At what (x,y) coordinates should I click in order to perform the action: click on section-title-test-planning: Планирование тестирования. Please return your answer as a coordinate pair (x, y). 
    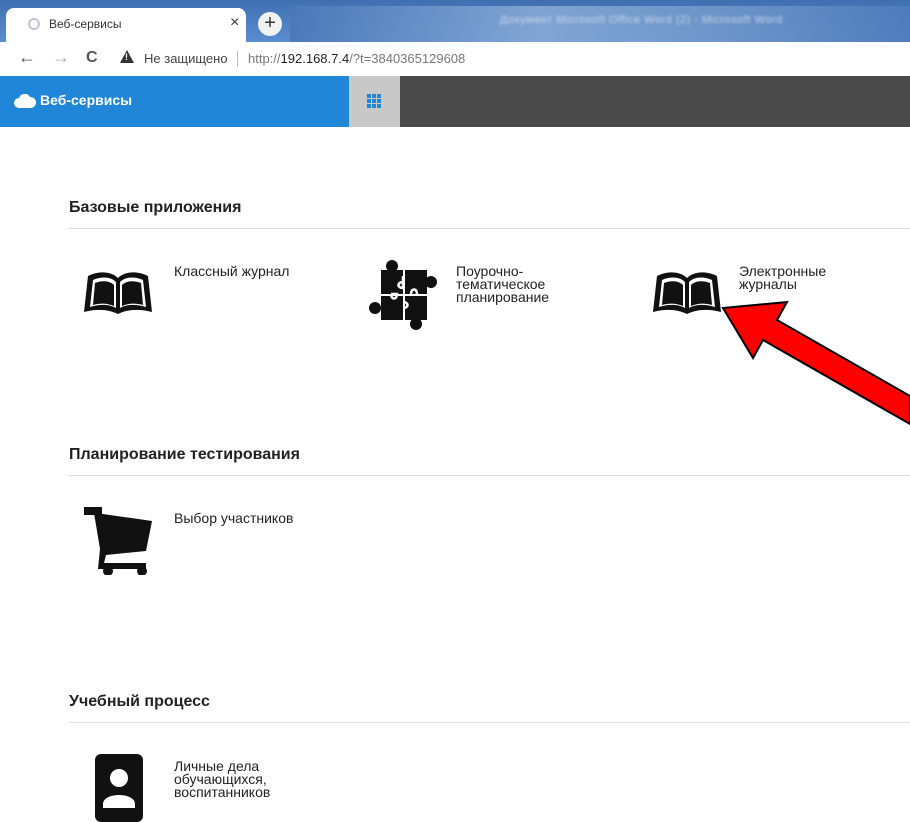
    Looking at the image, I should click on (184, 454).